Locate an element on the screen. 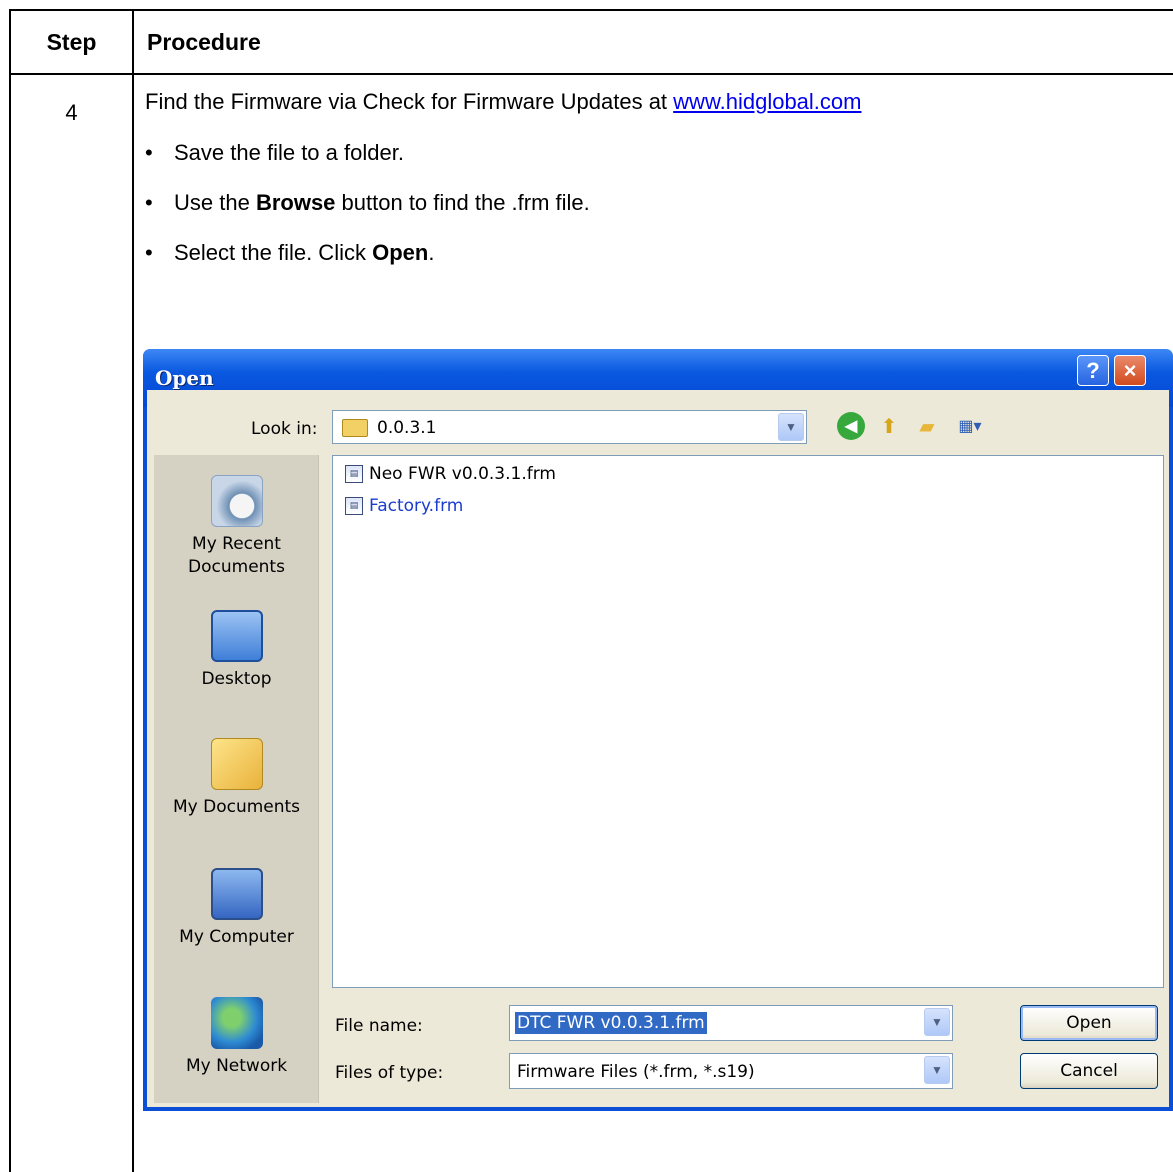 This screenshot has width=1173, height=1172. file-name: Neo FWR v0.0.3.1.frm is located at coordinates (462, 474).